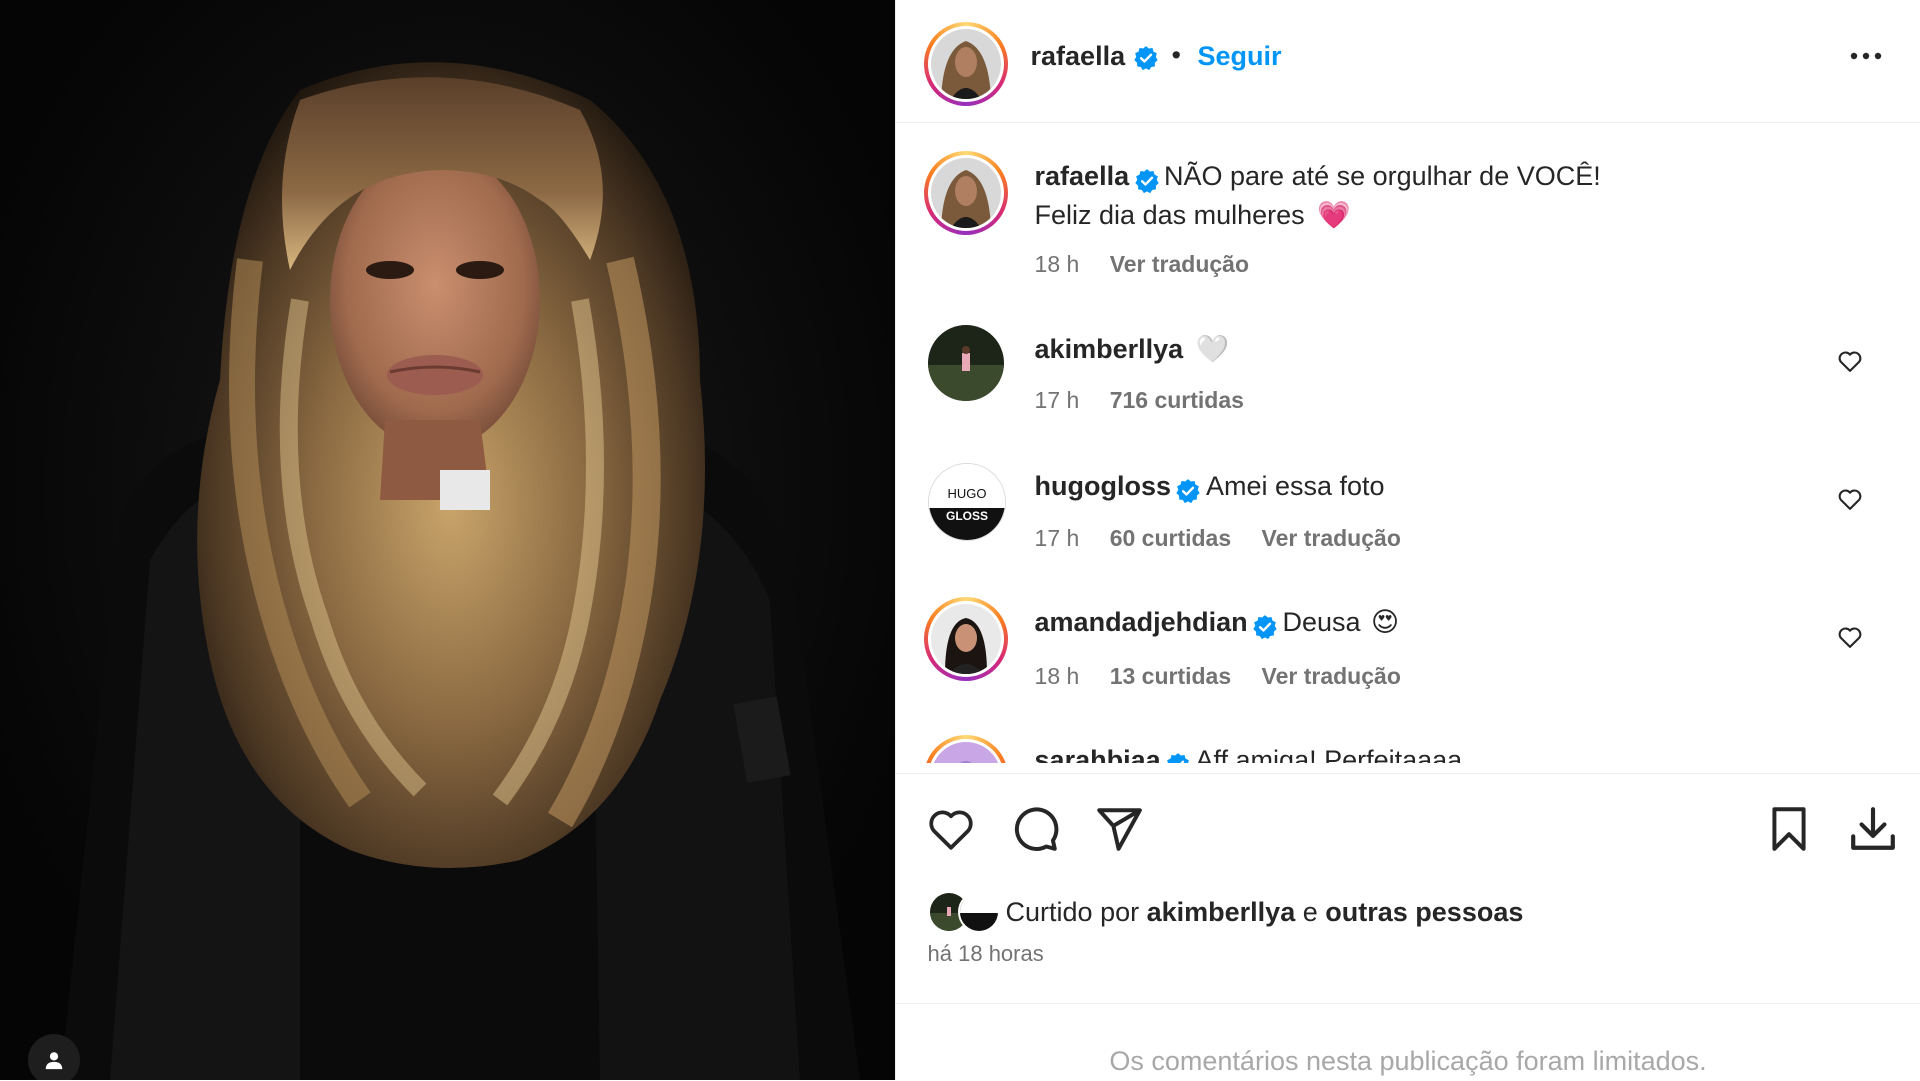  What do you see at coordinates (951, 829) in the screenshot?
I see `like-heart-icon` at bounding box center [951, 829].